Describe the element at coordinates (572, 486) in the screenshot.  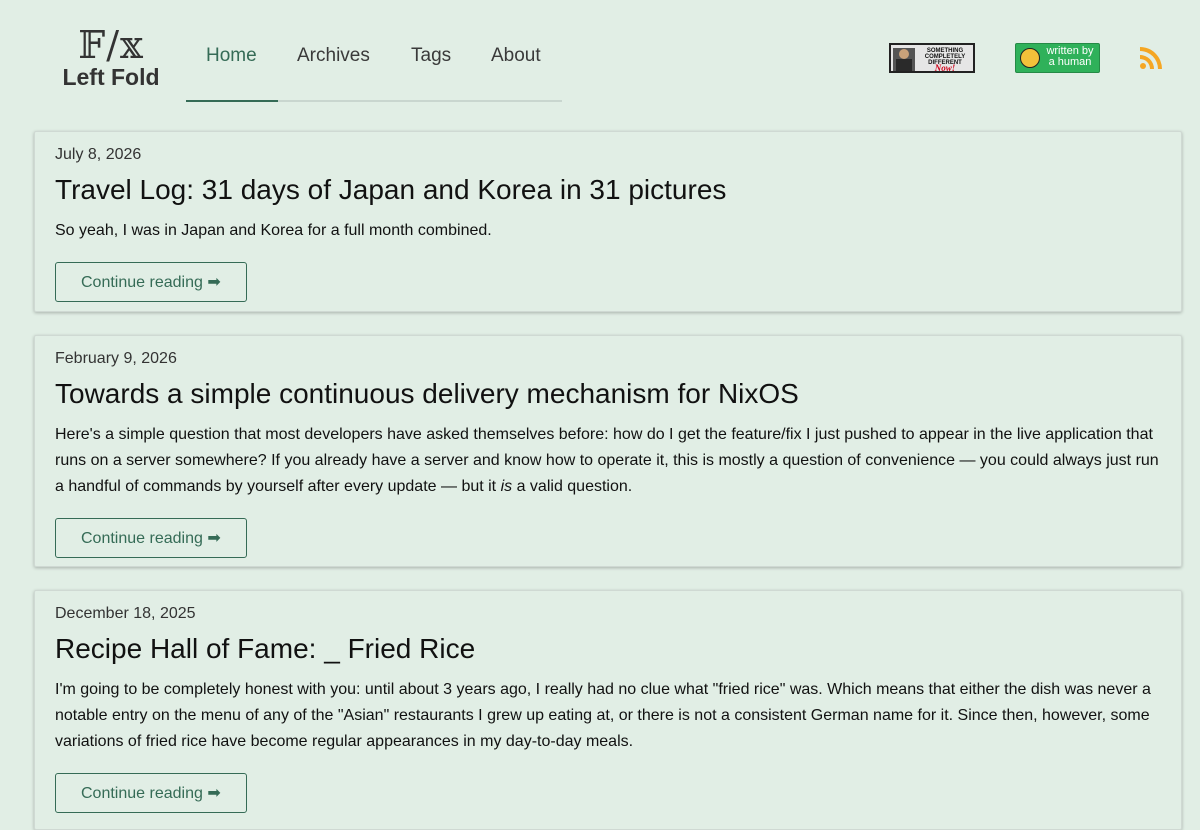
I see `post-excerpt-part: a valid question.` at that location.